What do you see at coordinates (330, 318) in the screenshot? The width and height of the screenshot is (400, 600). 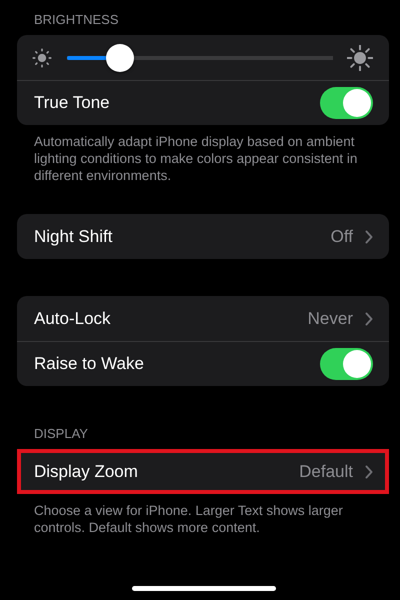 I see `row-value: Never` at bounding box center [330, 318].